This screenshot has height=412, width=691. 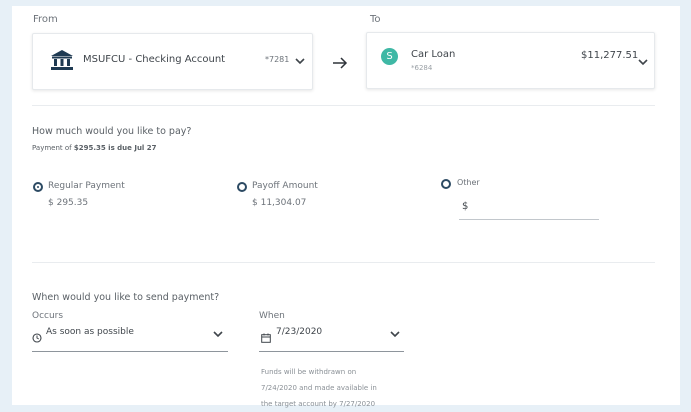 What do you see at coordinates (126, 297) in the screenshot?
I see `schedule-question: When would you like to send payment?` at bounding box center [126, 297].